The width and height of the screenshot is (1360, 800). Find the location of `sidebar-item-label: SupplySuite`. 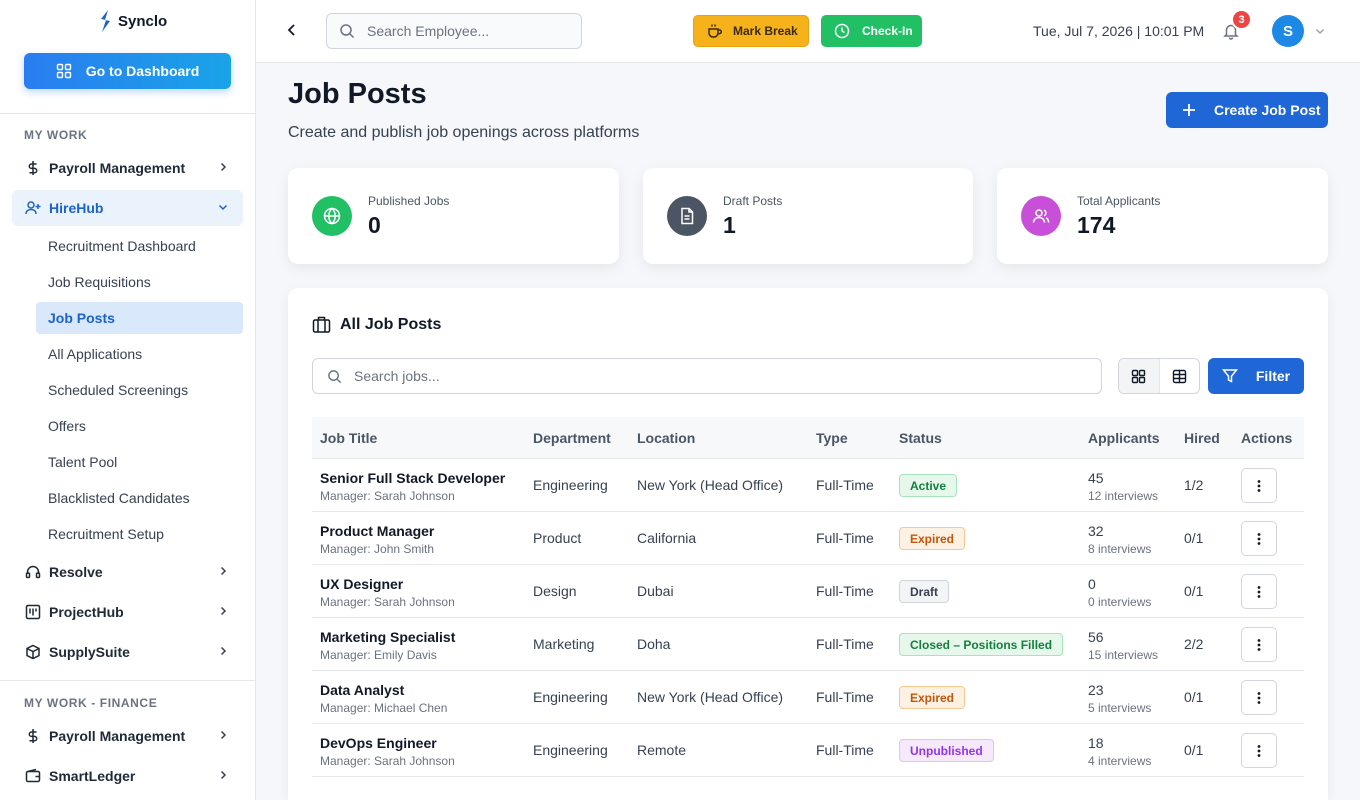

sidebar-item-label: SupplySuite is located at coordinates (89, 652).